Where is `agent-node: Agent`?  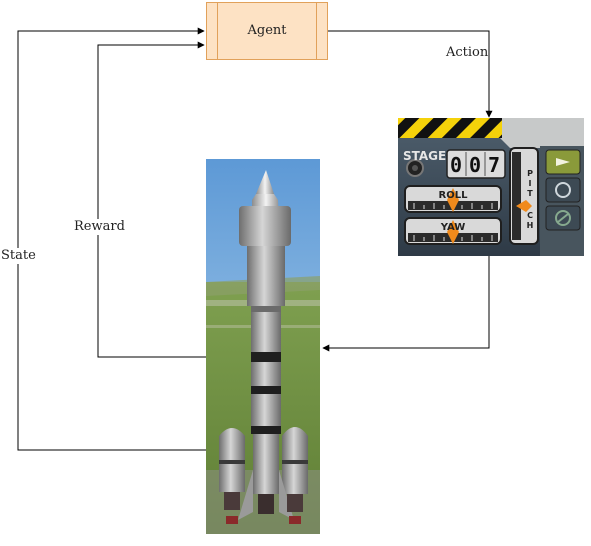
agent-node: Agent is located at coordinates (267, 31).